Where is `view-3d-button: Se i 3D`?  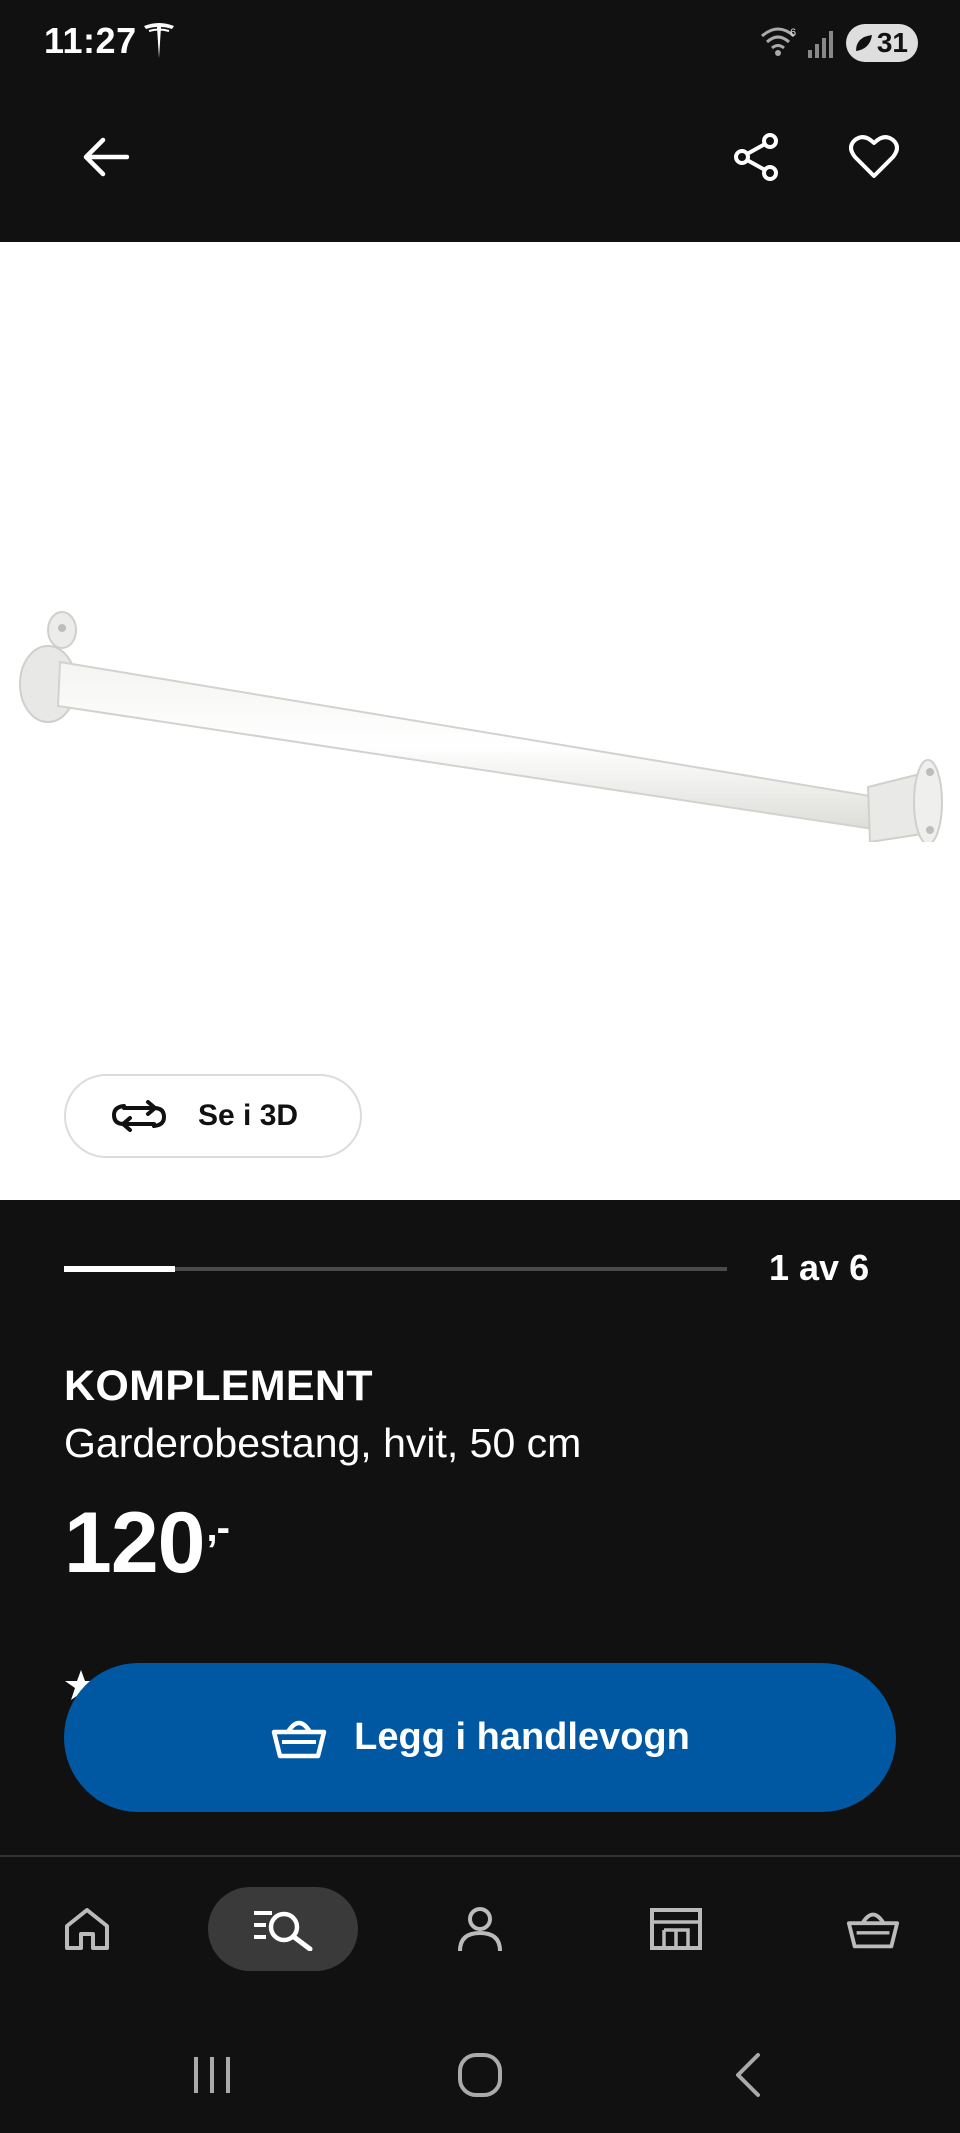 view-3d-button: Se i 3D is located at coordinates (213, 1116).